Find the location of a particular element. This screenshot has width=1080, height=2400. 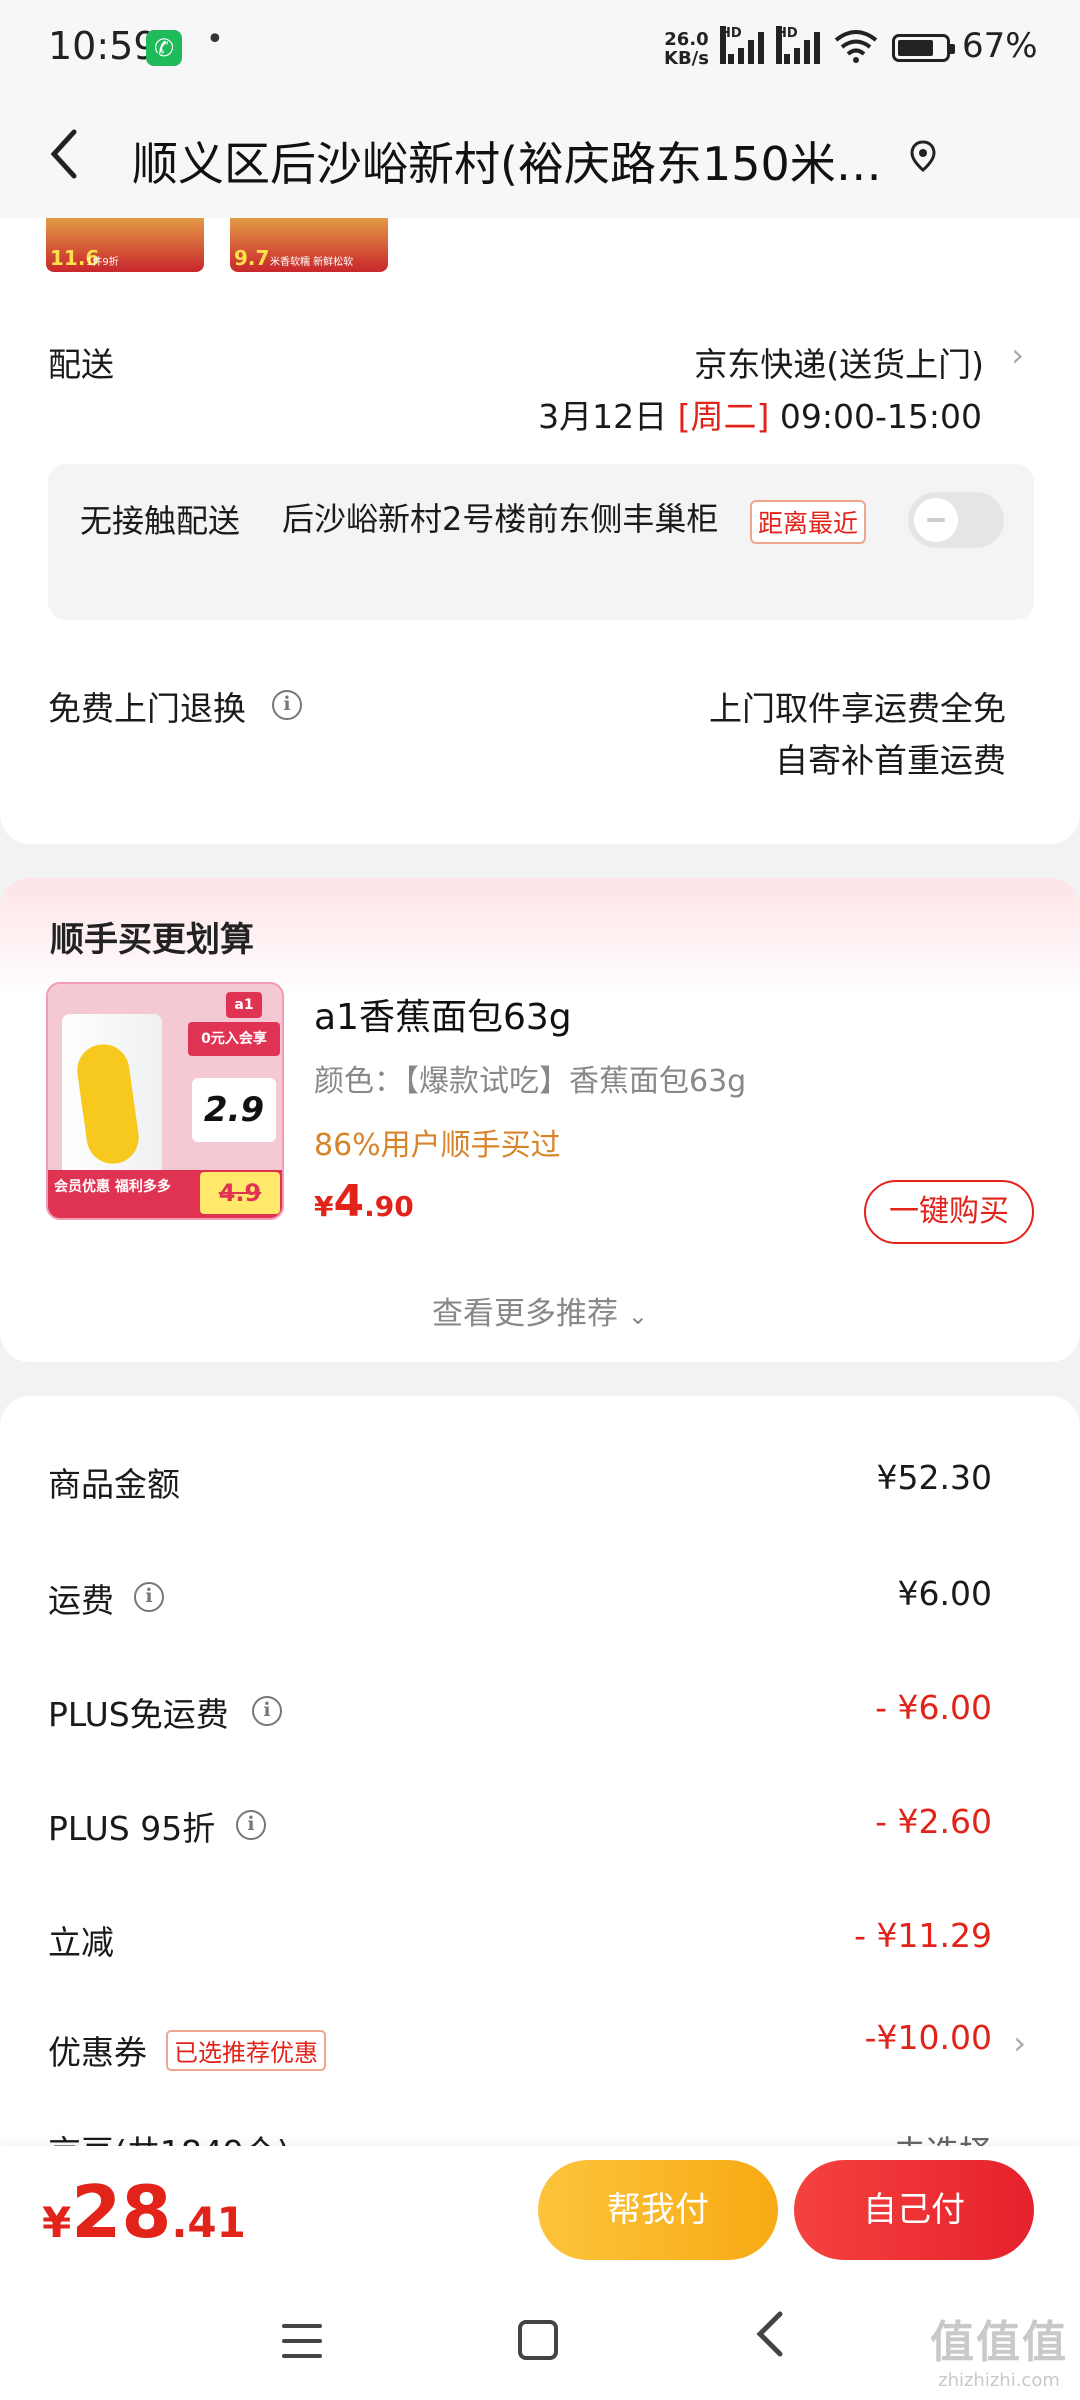

contactless-delivery: 无接触配送 后沙峪新村2号楼前东侧丰巢柜 距离最近 is located at coordinates (541, 542).